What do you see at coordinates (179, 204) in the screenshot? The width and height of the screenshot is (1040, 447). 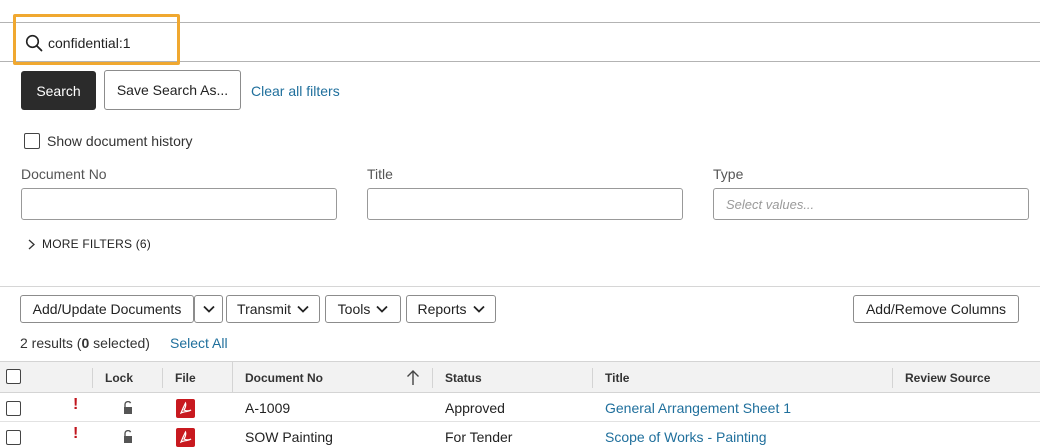 I see `document-no-input` at bounding box center [179, 204].